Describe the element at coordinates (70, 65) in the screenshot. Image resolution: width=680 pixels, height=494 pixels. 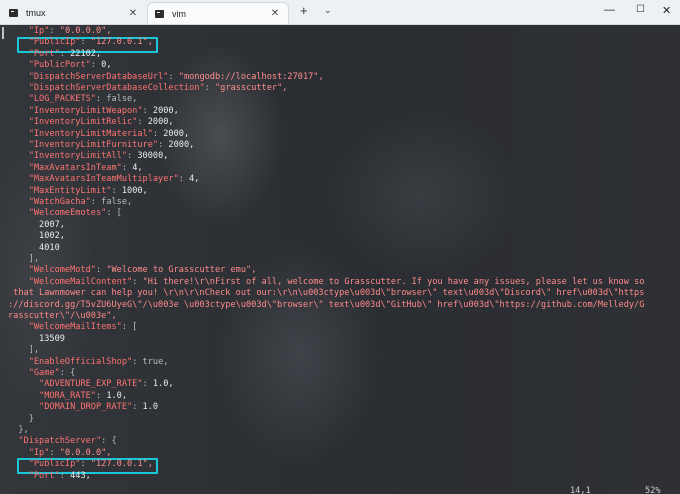
I see `code-line: "PublicPort": 0,` at that location.